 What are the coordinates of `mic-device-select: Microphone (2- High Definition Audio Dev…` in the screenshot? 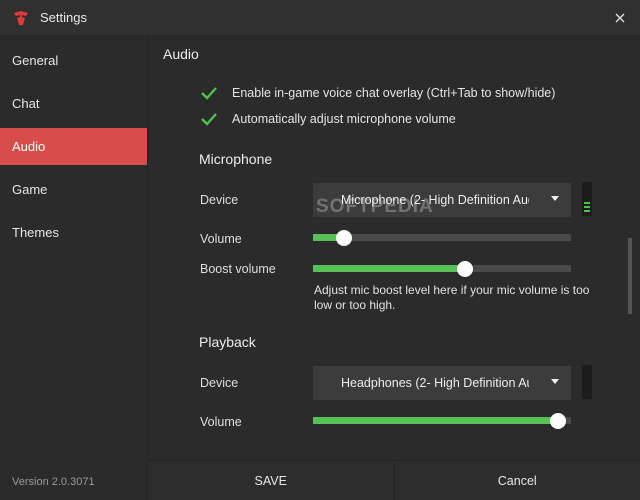 It's located at (442, 200).